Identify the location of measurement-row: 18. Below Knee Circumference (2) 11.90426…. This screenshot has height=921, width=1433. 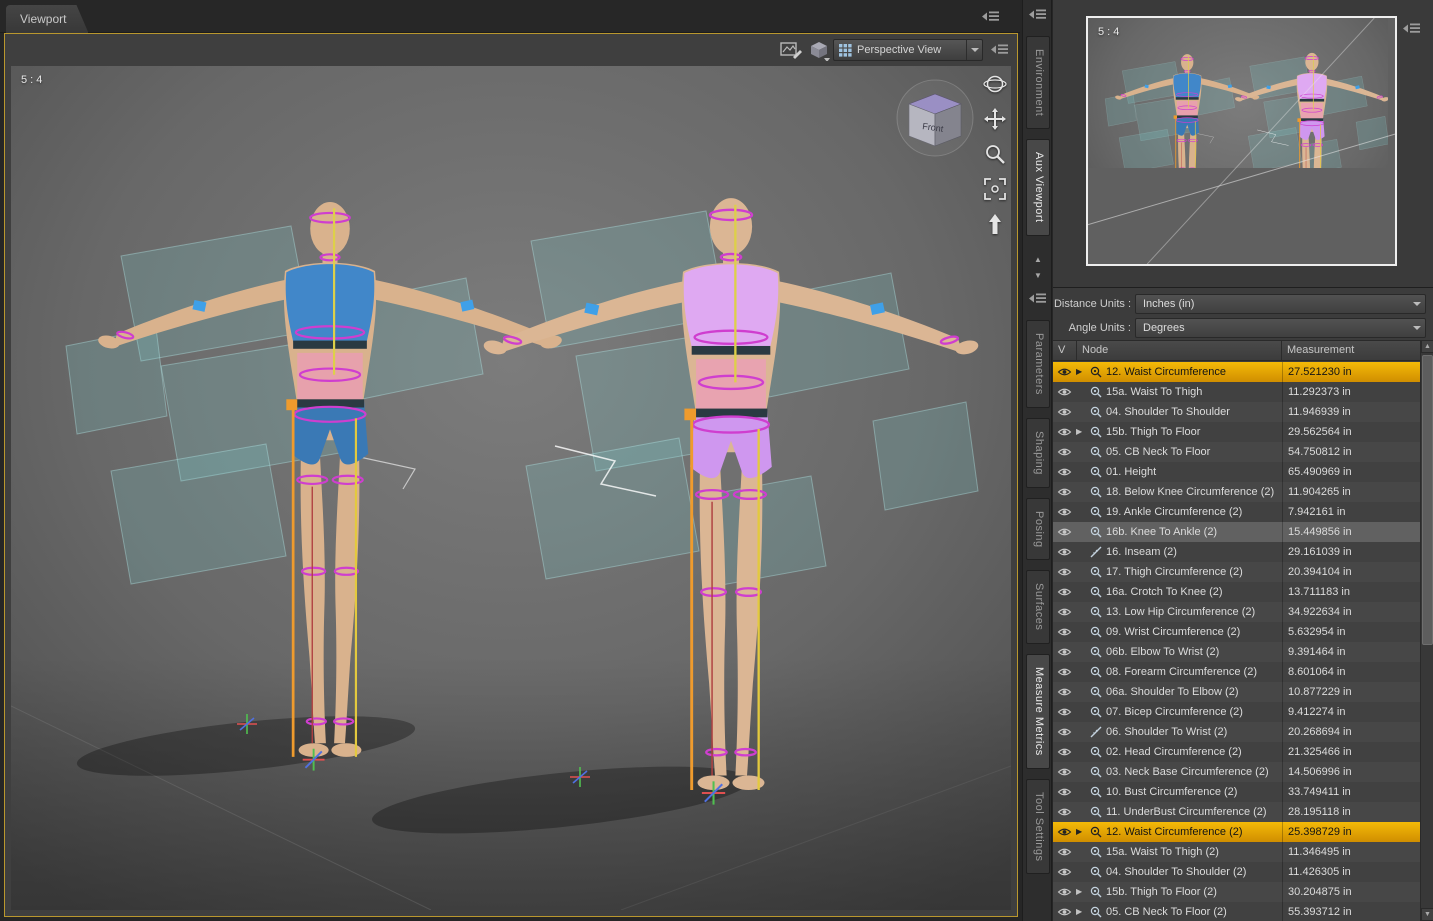
(1236, 492).